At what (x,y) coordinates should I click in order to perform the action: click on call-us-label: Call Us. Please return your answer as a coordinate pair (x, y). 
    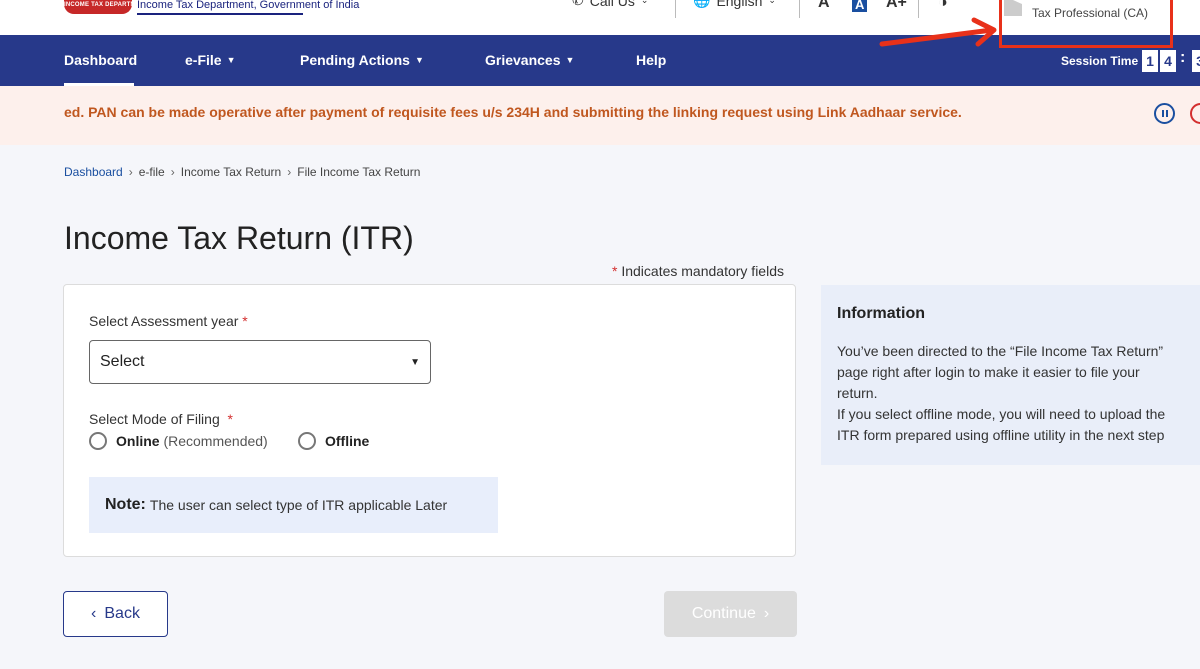
    Looking at the image, I should click on (612, 4).